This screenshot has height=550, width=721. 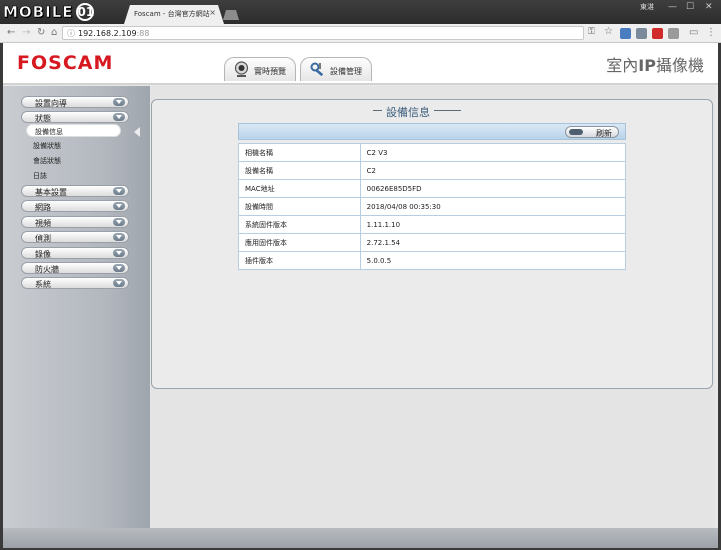 I want to click on row-key: 相機名稱, so click(x=299, y=152).